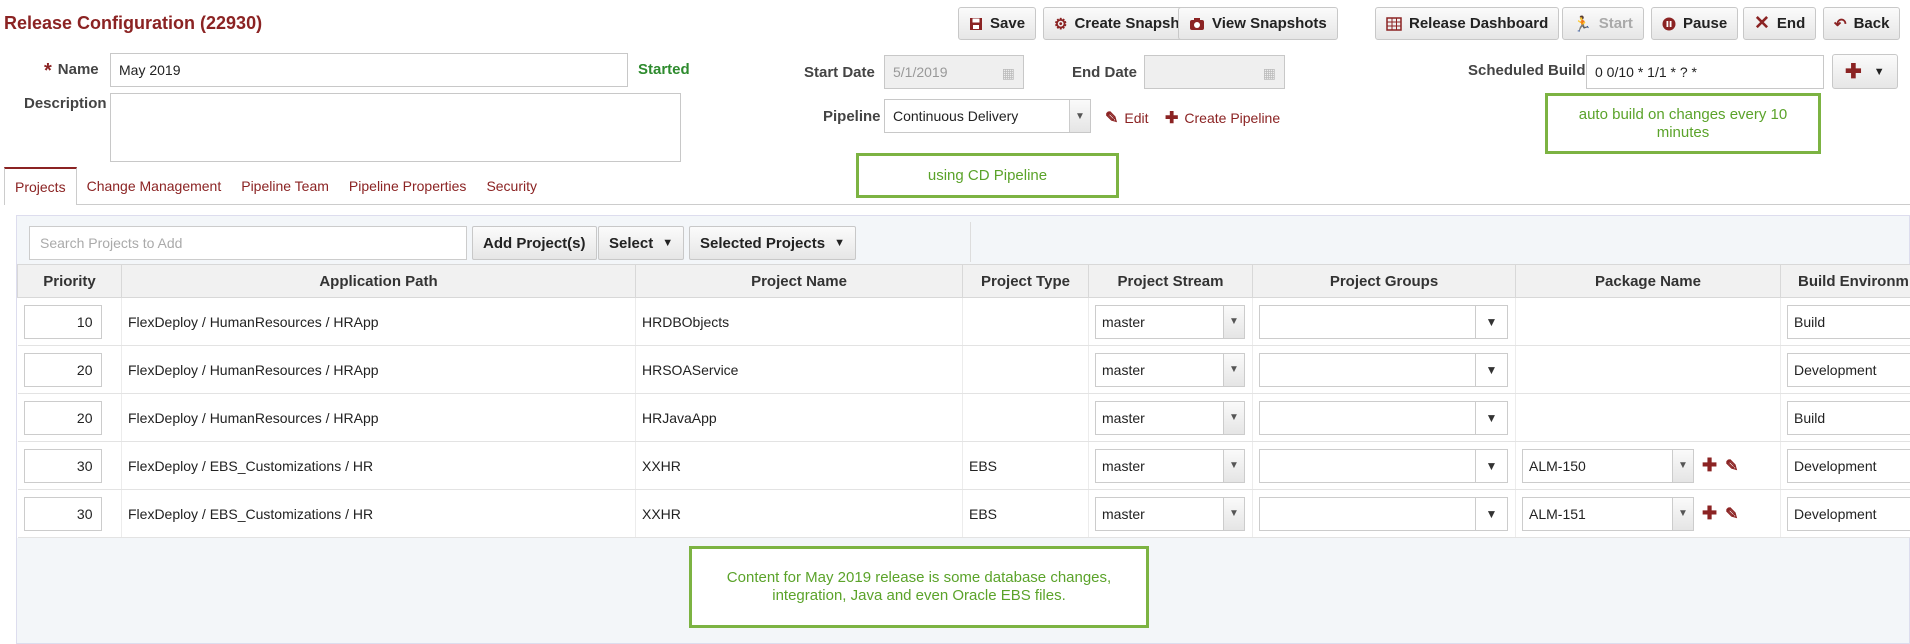 The image size is (1910, 644). What do you see at coordinates (65, 103) in the screenshot?
I see `description-label: Description` at bounding box center [65, 103].